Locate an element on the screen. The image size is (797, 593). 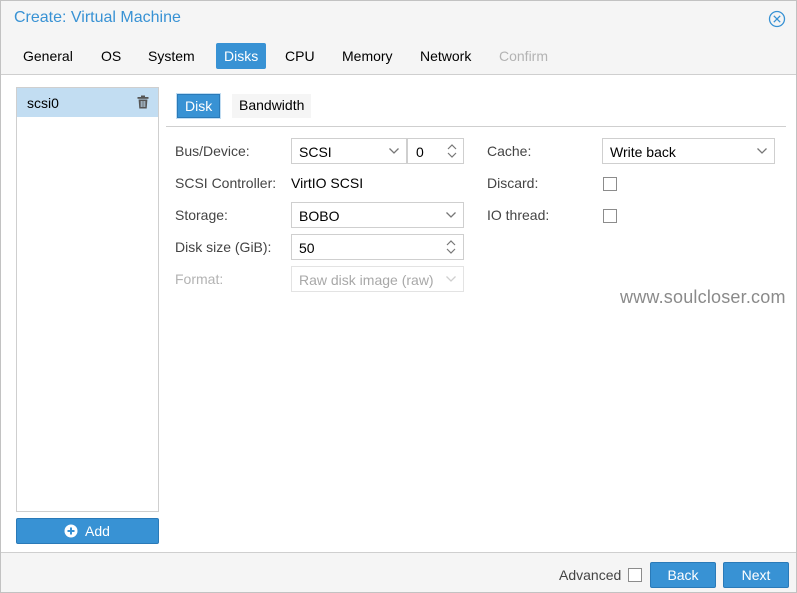
io-thread-label: IO thread: is located at coordinates (518, 215).